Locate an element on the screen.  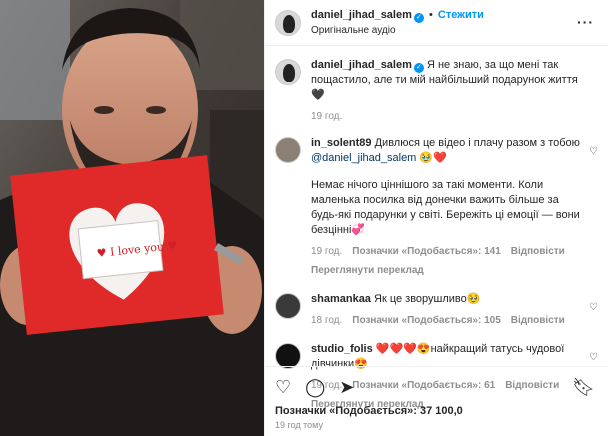
post-likes-count: Позначки «Подобається»: 37 100,0 is located at coordinates (437, 411).